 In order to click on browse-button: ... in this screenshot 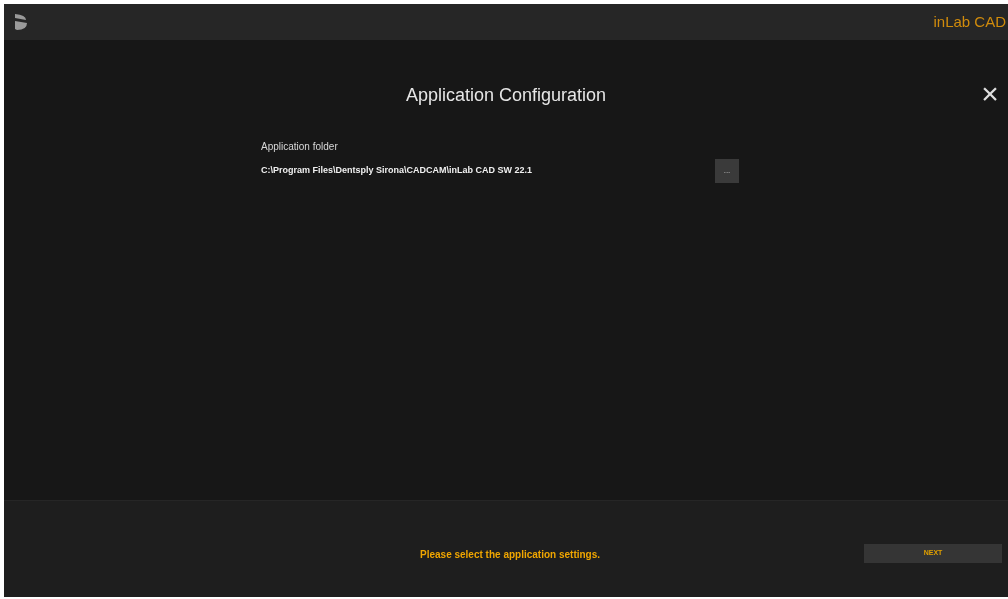, I will do `click(727, 171)`.